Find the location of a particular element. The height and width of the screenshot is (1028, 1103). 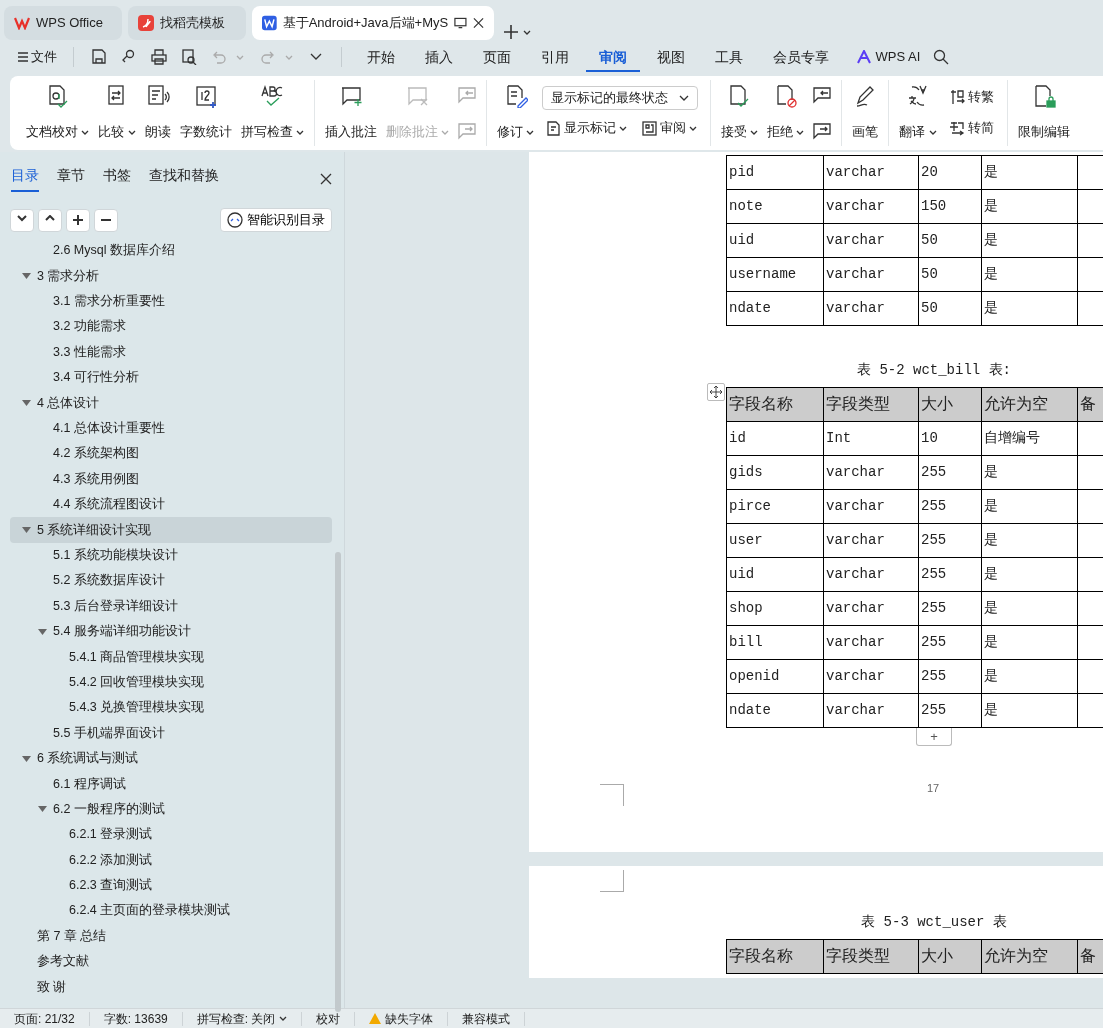

add-button is located at coordinates (78, 220).